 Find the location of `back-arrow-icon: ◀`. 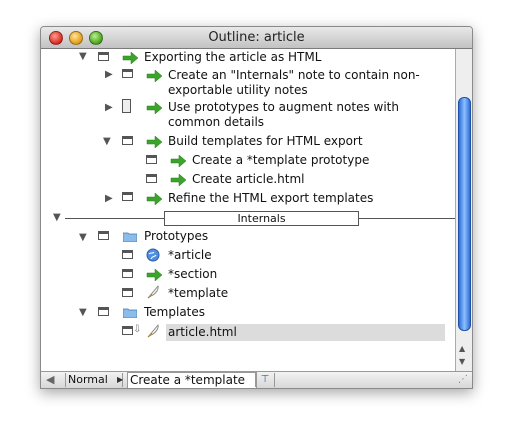

back-arrow-icon: ◀ is located at coordinates (50, 380).